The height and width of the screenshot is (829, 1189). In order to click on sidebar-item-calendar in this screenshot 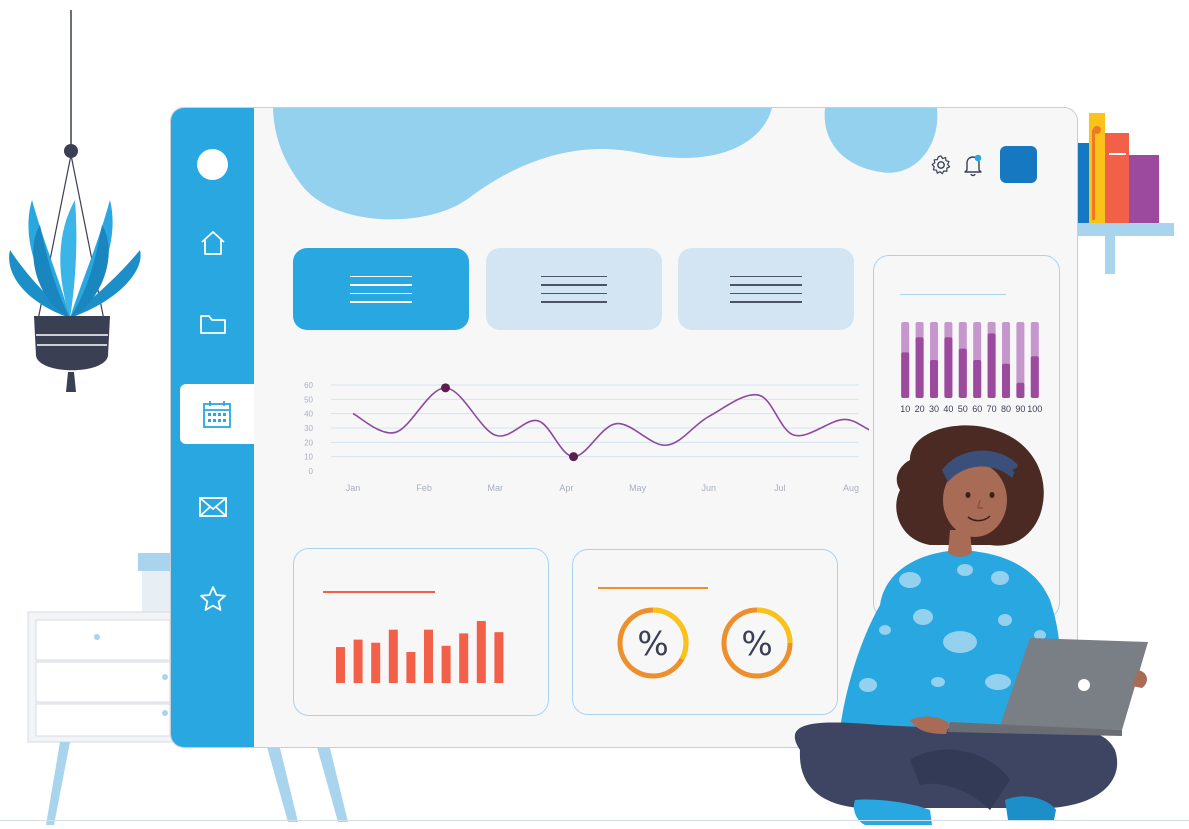, I will do `click(217, 414)`.